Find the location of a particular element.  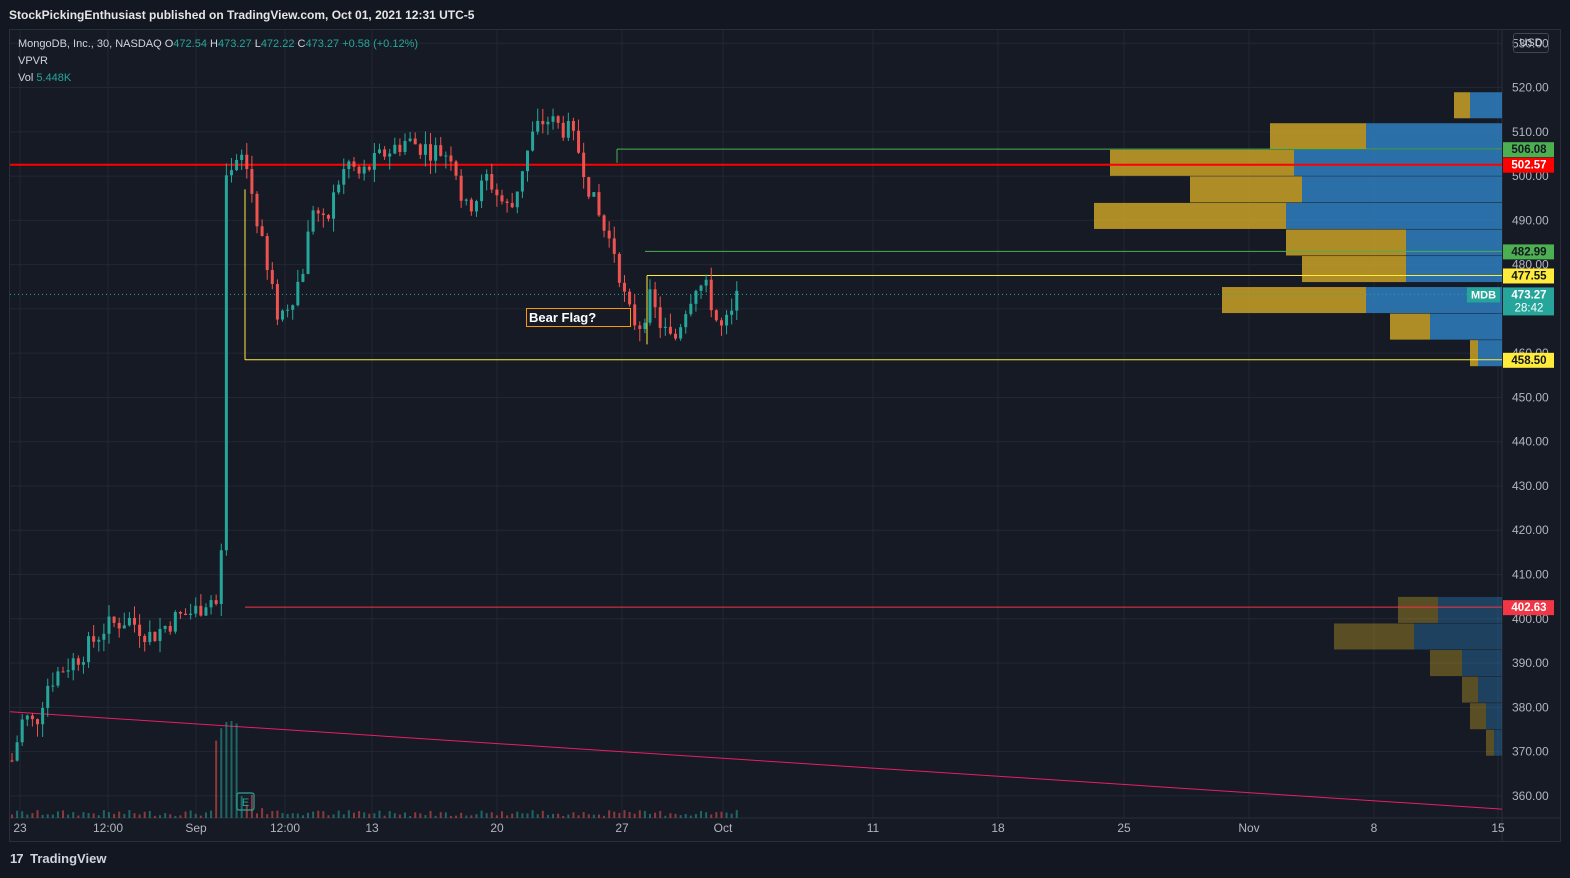

price-tick-label: 410.00 is located at coordinates (1530, 575).